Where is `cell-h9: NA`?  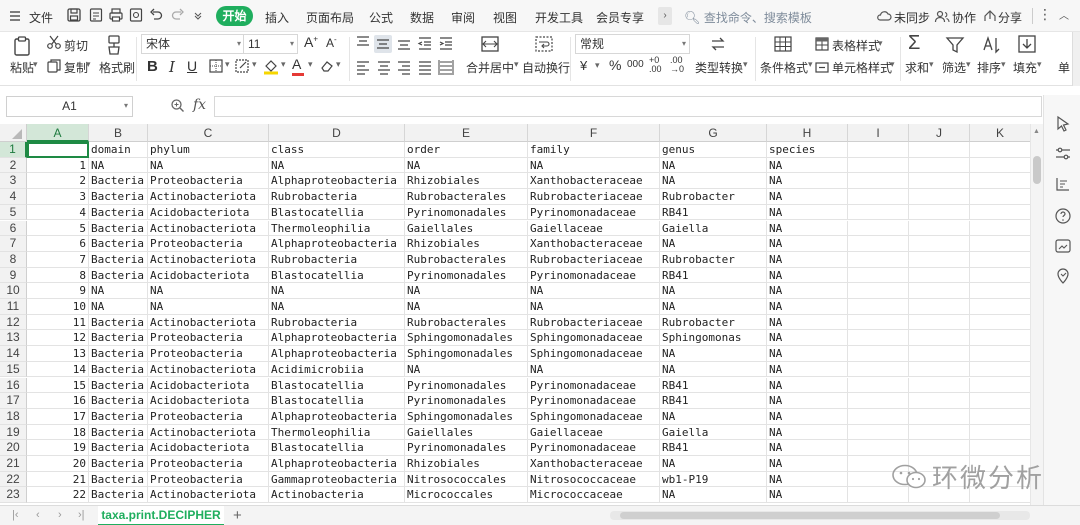
cell-h9: NA is located at coordinates (807, 275).